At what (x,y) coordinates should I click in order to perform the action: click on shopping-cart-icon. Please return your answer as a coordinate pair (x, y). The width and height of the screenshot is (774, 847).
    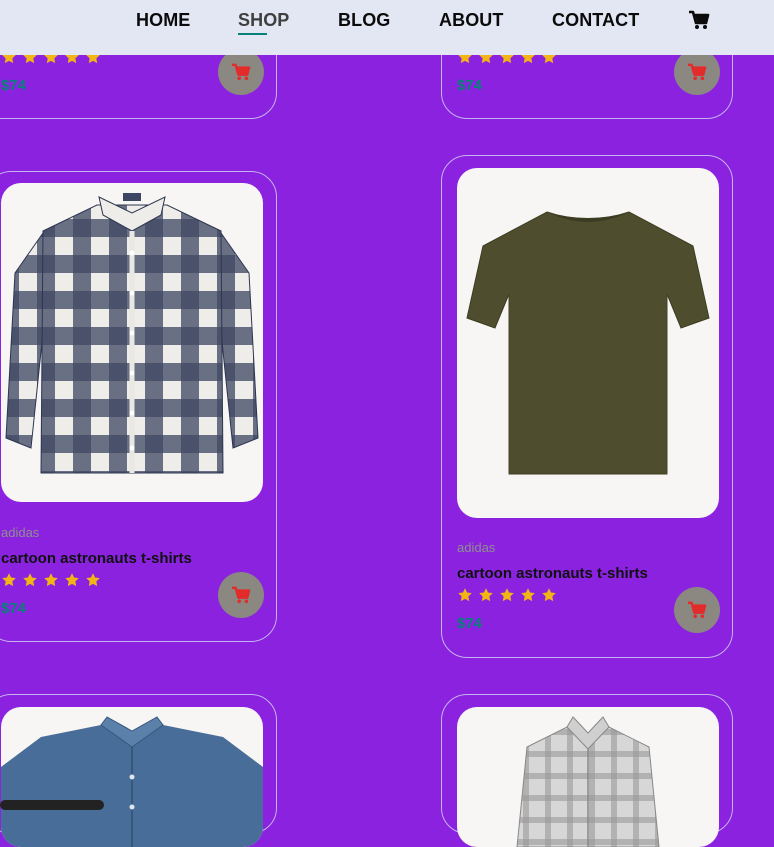
    Looking at the image, I should click on (699, 20).